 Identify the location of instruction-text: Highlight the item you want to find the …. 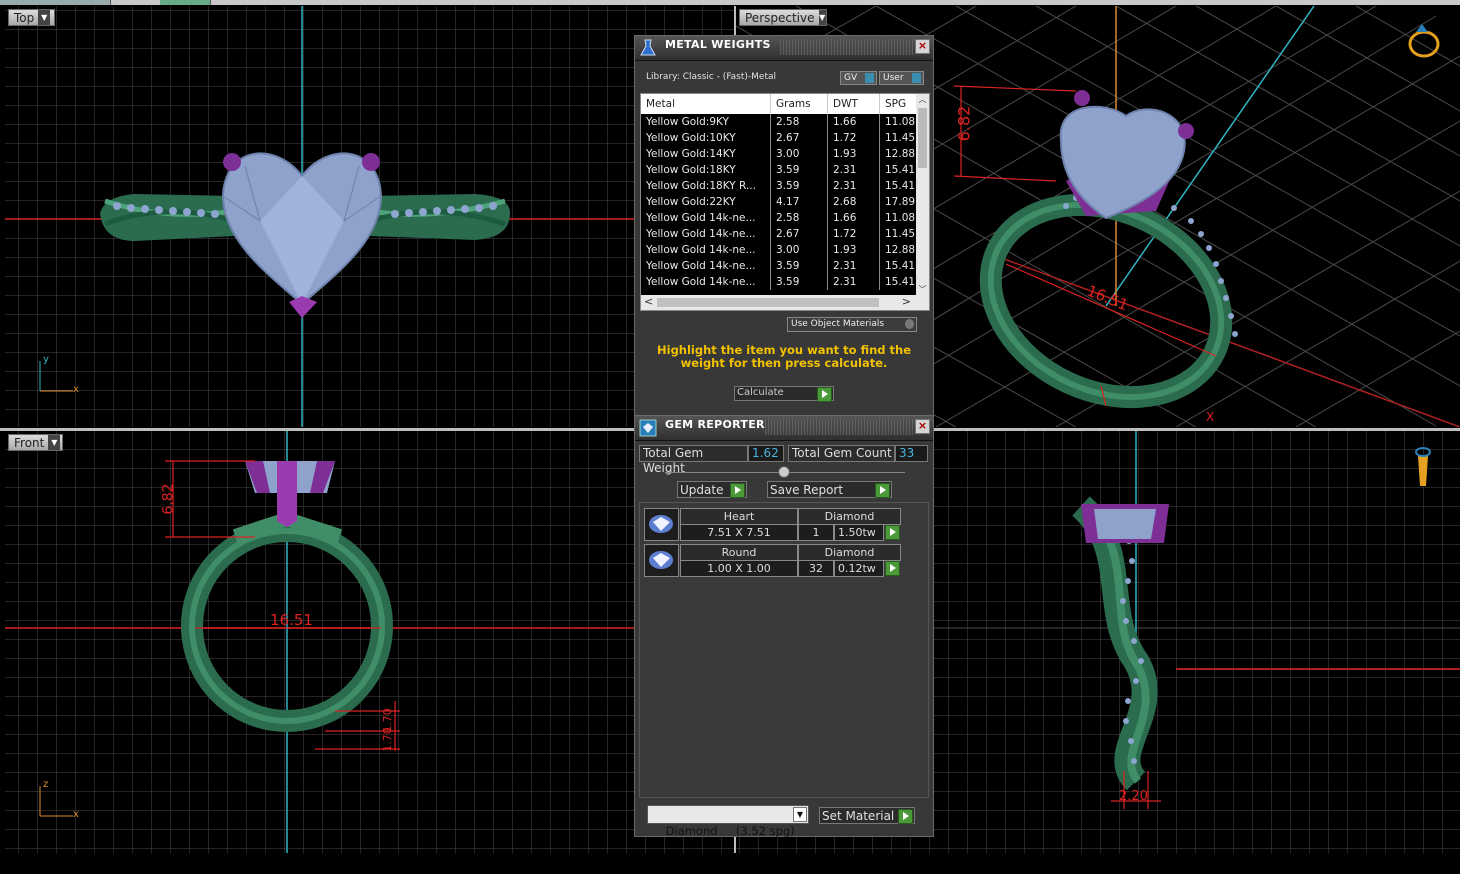
(784, 356).